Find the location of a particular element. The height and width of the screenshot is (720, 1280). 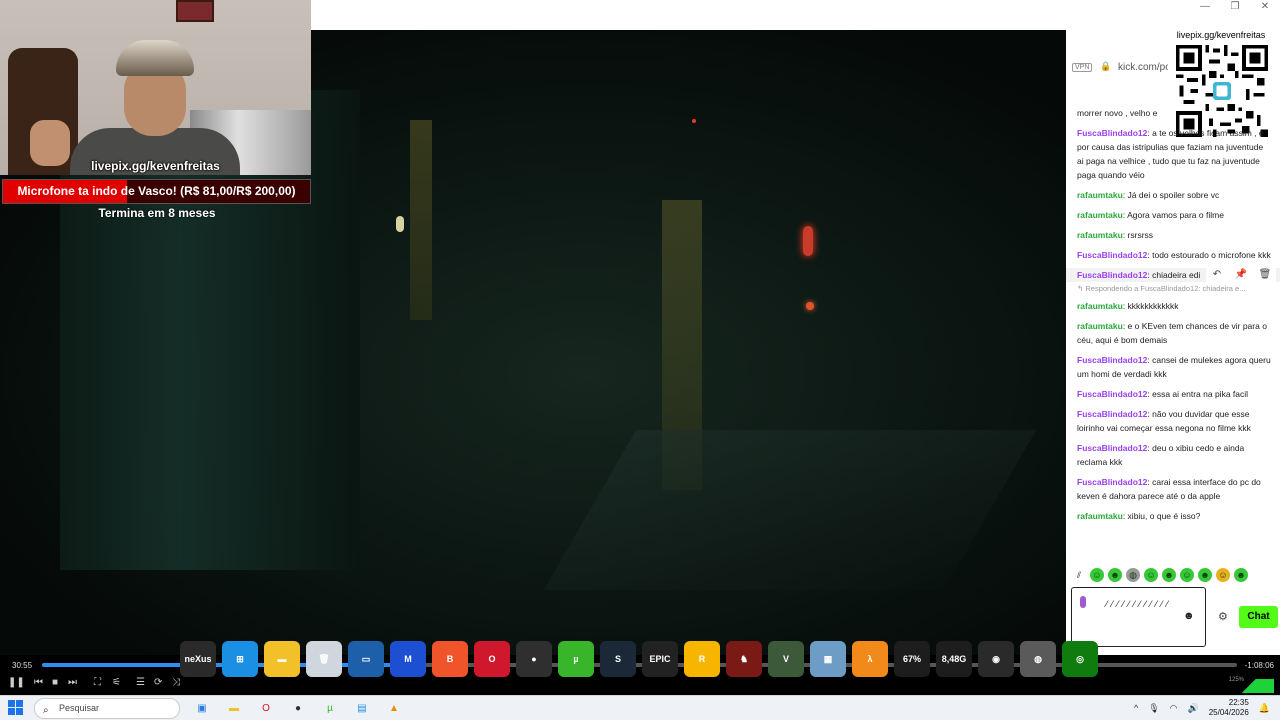

window-controls: — ❐ ✕ is located at coordinates (1235, 7).